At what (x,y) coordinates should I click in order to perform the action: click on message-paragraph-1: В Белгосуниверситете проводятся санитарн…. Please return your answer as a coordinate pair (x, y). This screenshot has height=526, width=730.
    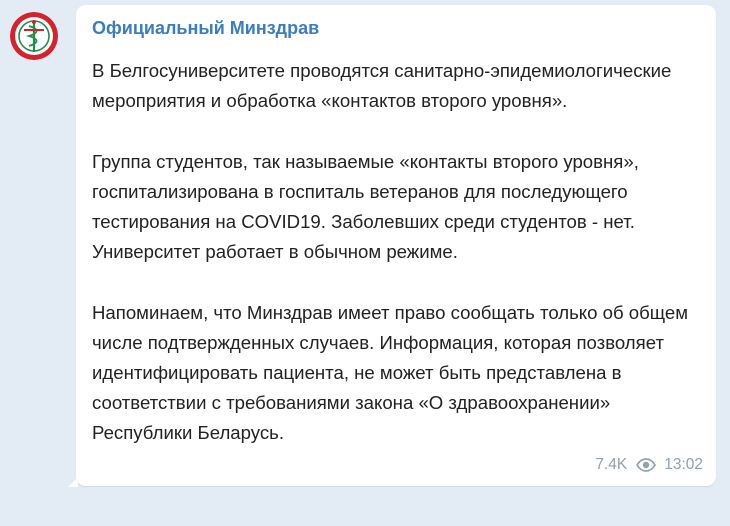
    Looking at the image, I should click on (382, 86).